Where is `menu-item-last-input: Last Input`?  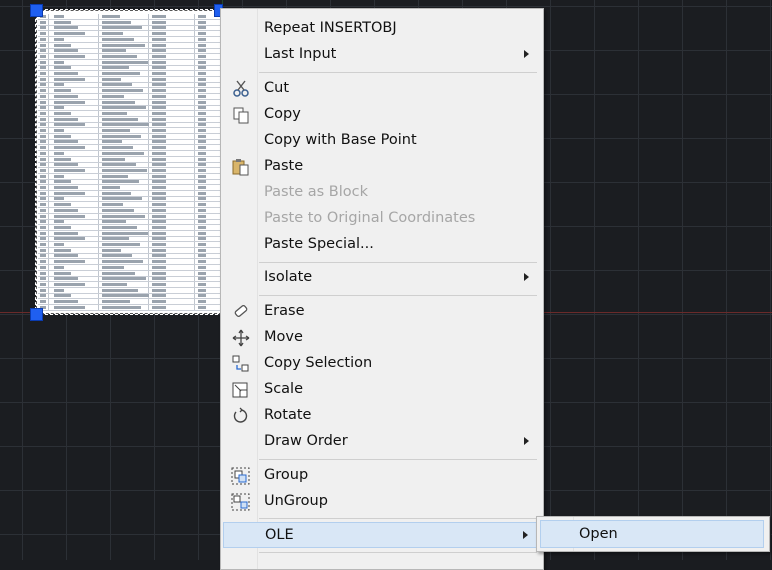
menu-item-last-input: Last Input is located at coordinates (382, 55).